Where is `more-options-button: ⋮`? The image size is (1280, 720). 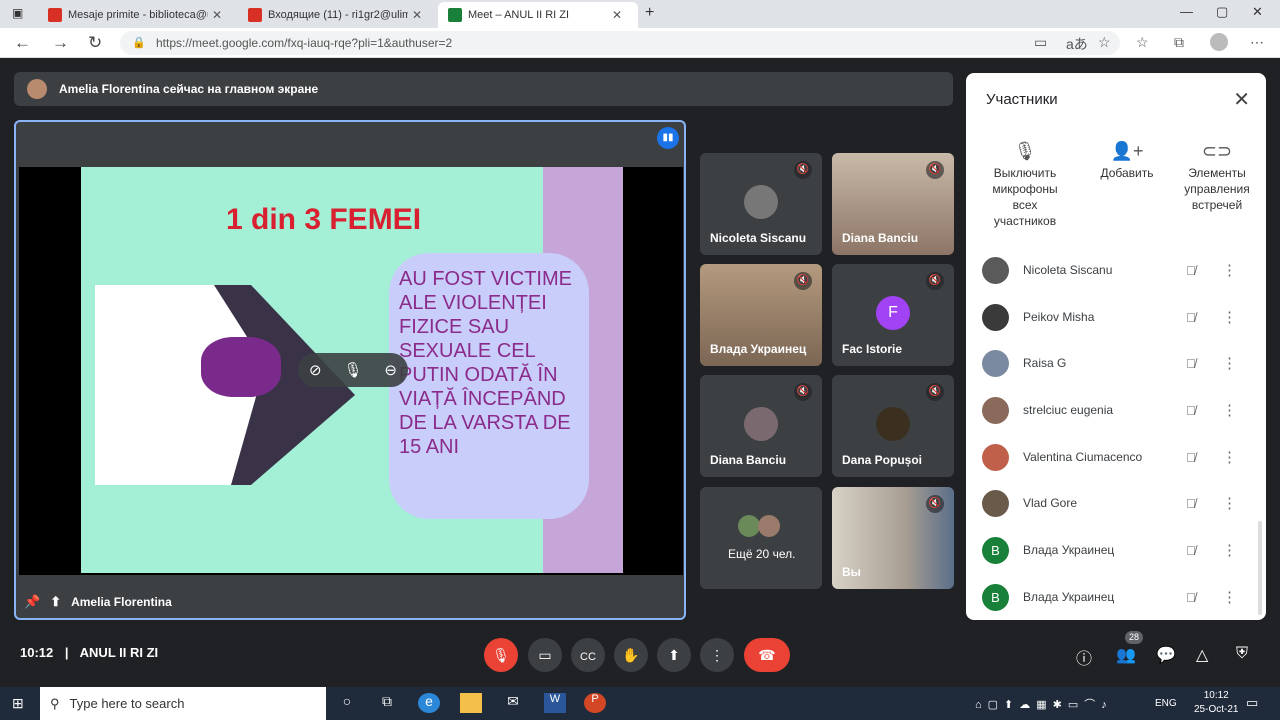
more-options-button: ⋮ is located at coordinates (717, 655).